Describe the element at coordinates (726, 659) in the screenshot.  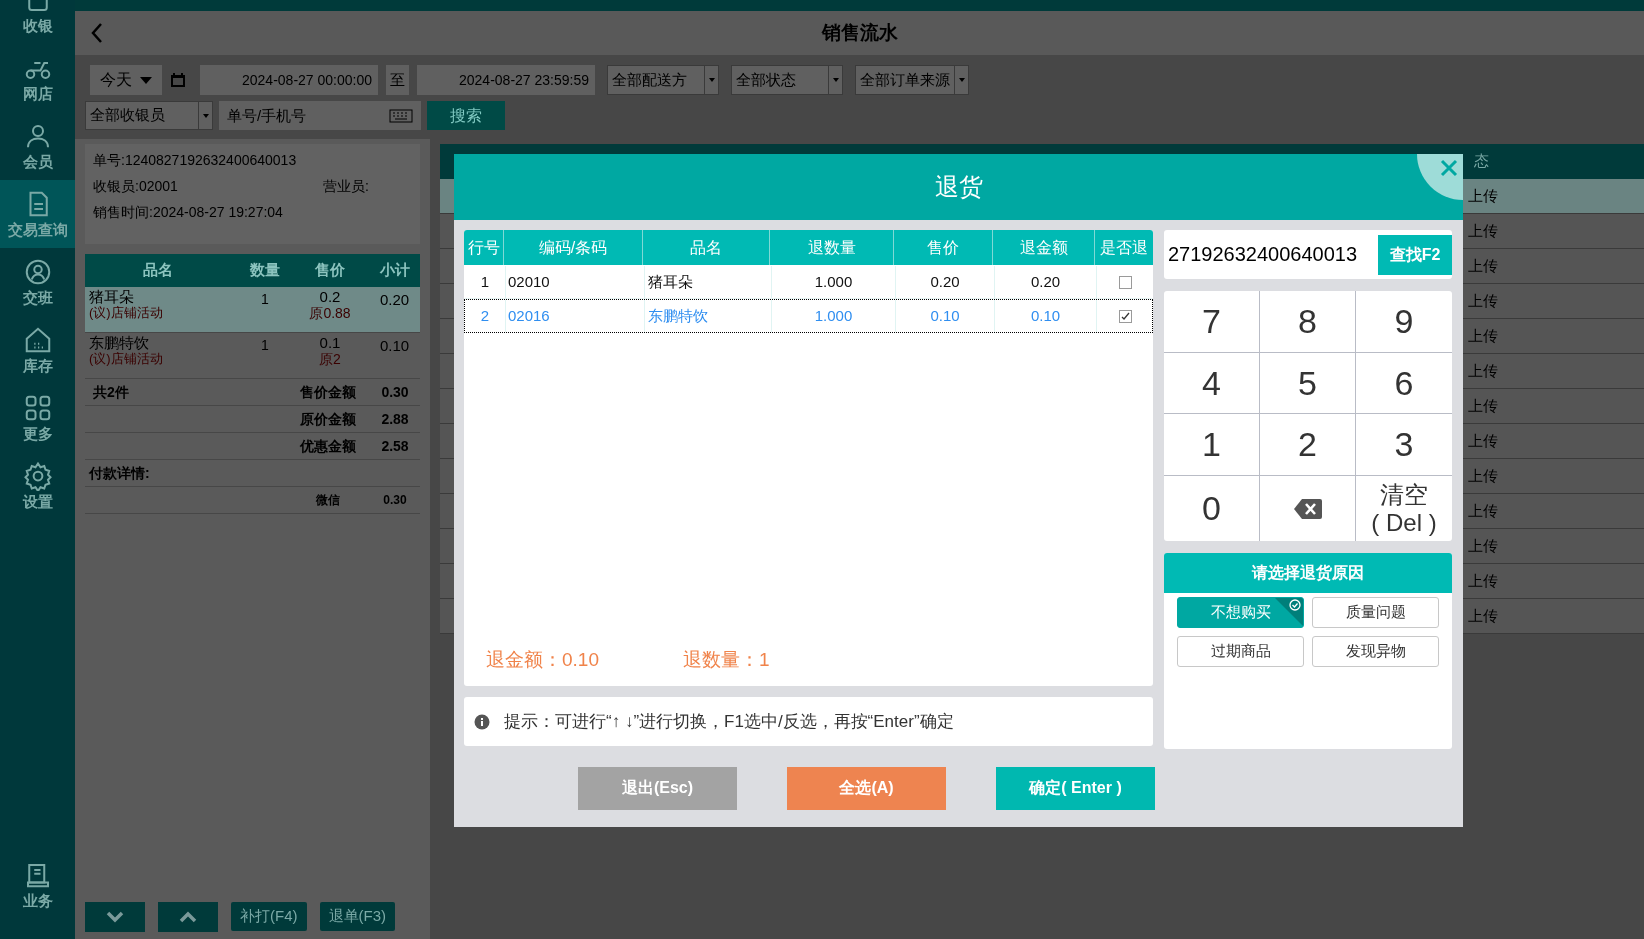
I see `summary-text: 退数量：1` at that location.